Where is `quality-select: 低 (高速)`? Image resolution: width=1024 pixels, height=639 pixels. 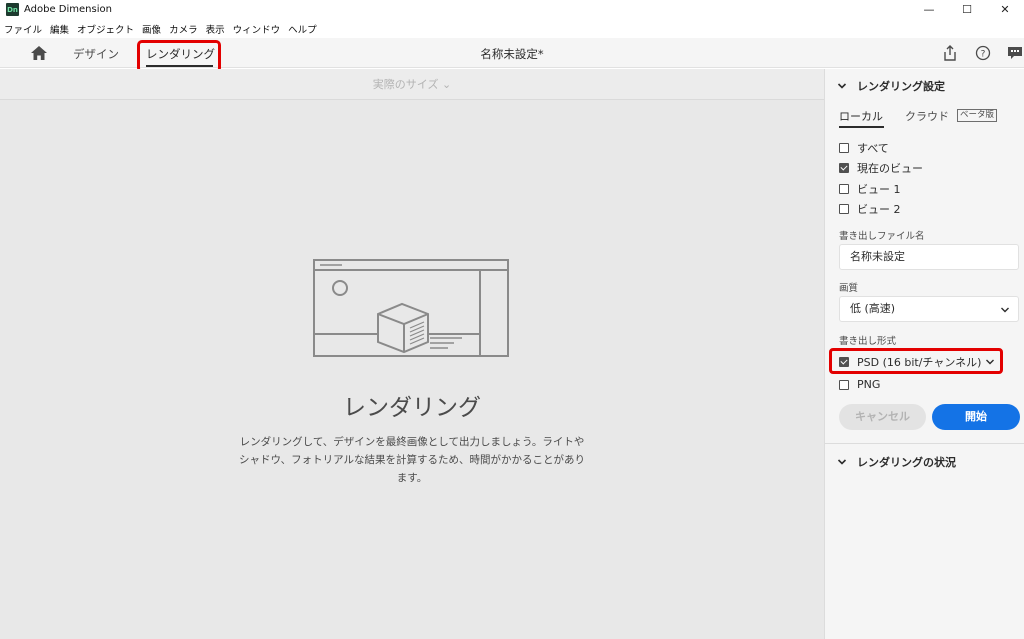 quality-select: 低 (高速) is located at coordinates (929, 309).